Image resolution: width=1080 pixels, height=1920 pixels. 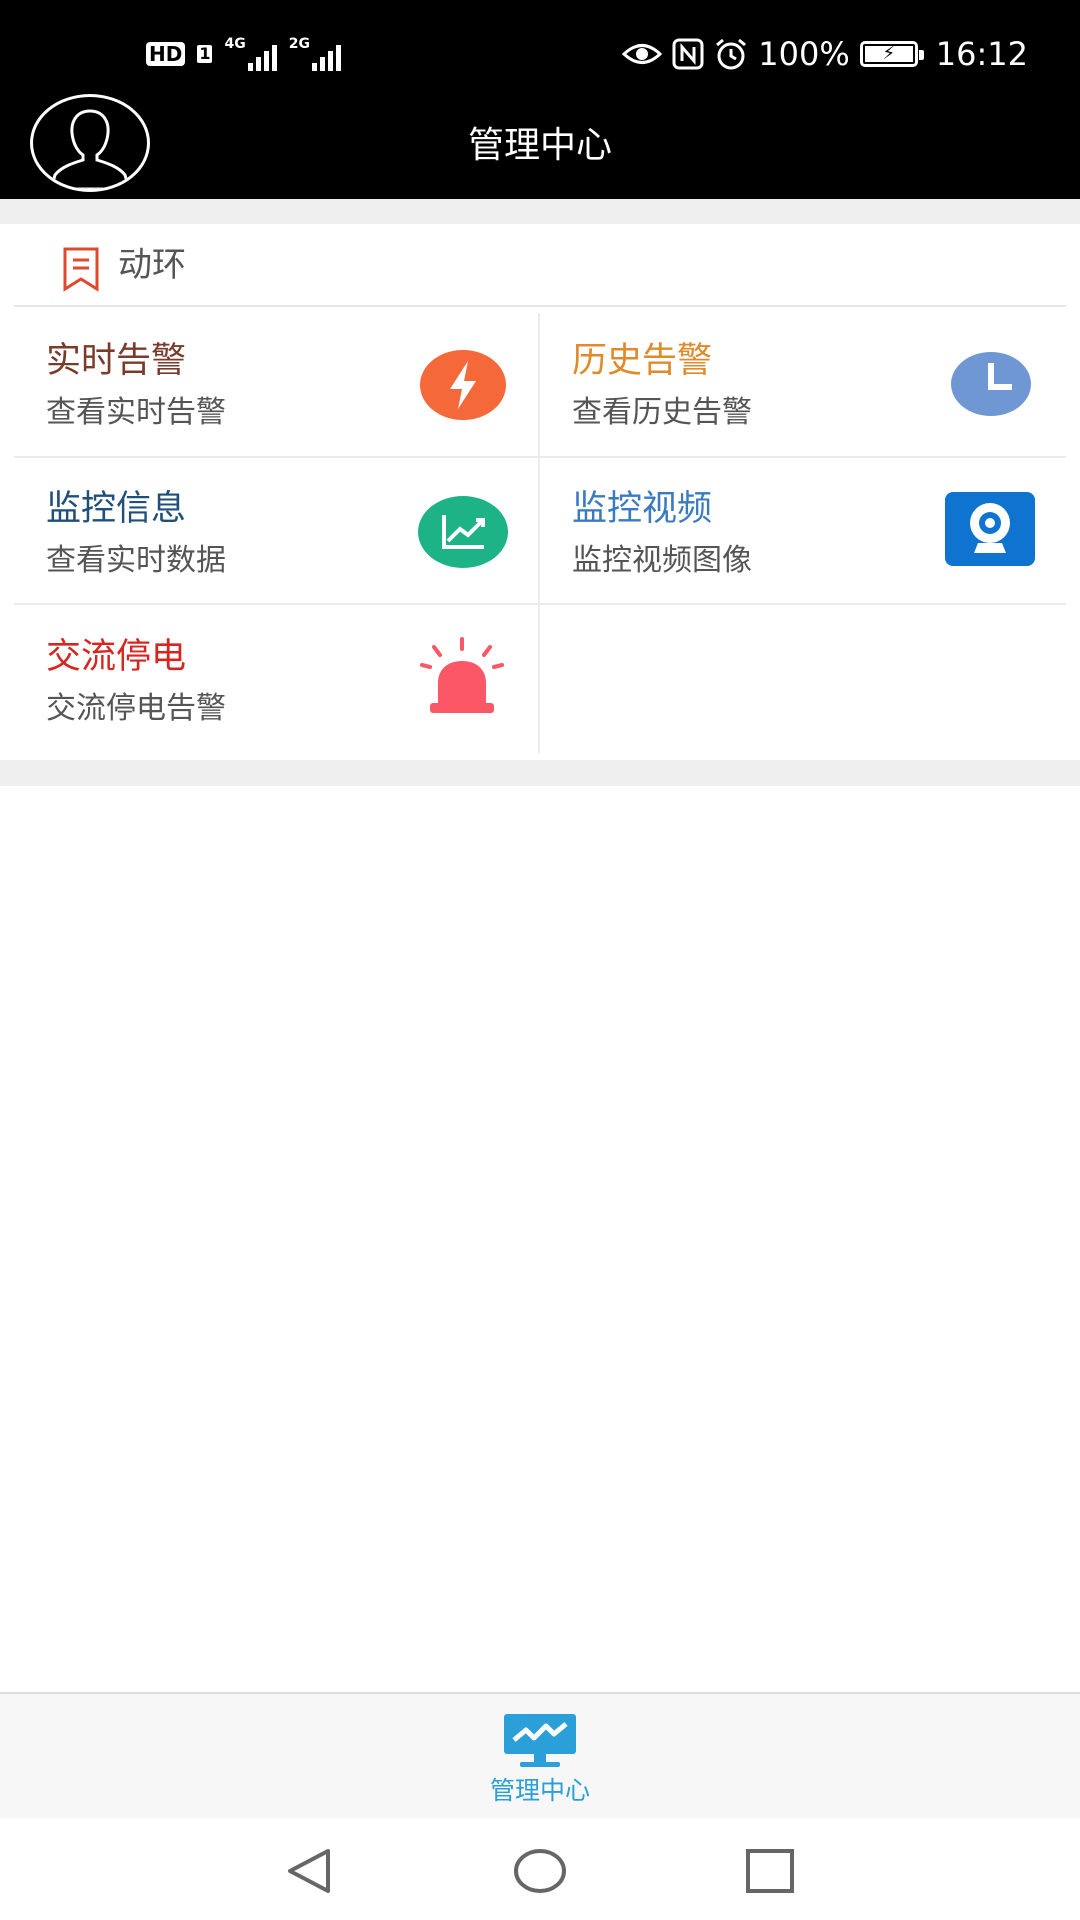 I want to click on alarm-clock-icon, so click(x=731, y=54).